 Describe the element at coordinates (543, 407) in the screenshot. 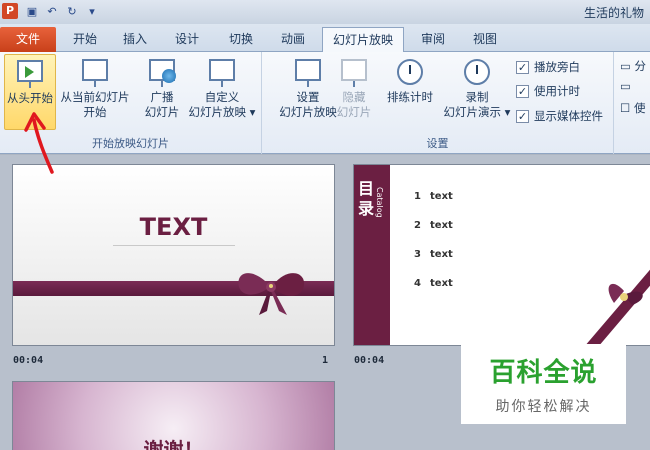

I see `watermark-subtitle: 助你轻松解决` at that location.